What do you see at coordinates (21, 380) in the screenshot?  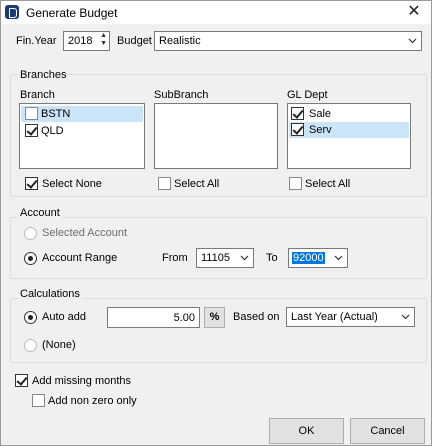 I see `add-missing-months-checkbox` at bounding box center [21, 380].